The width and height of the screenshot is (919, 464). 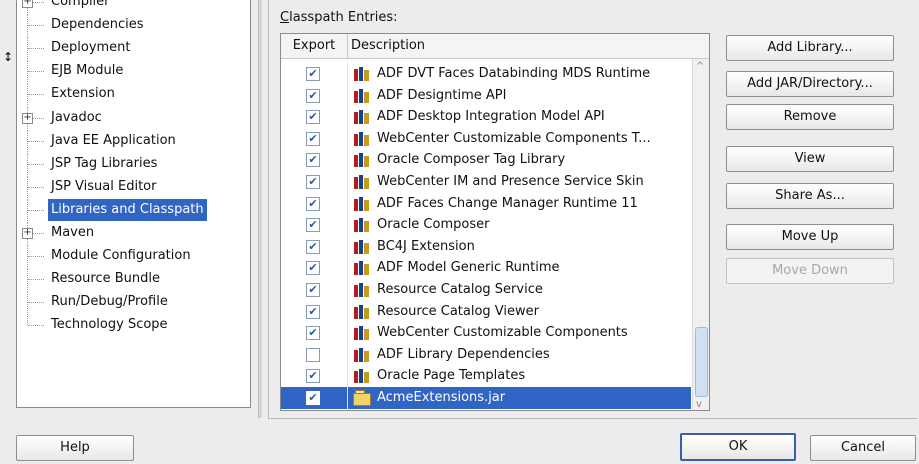 I want to click on table-vertical-scrollbar: ^ v, so click(x=700, y=234).